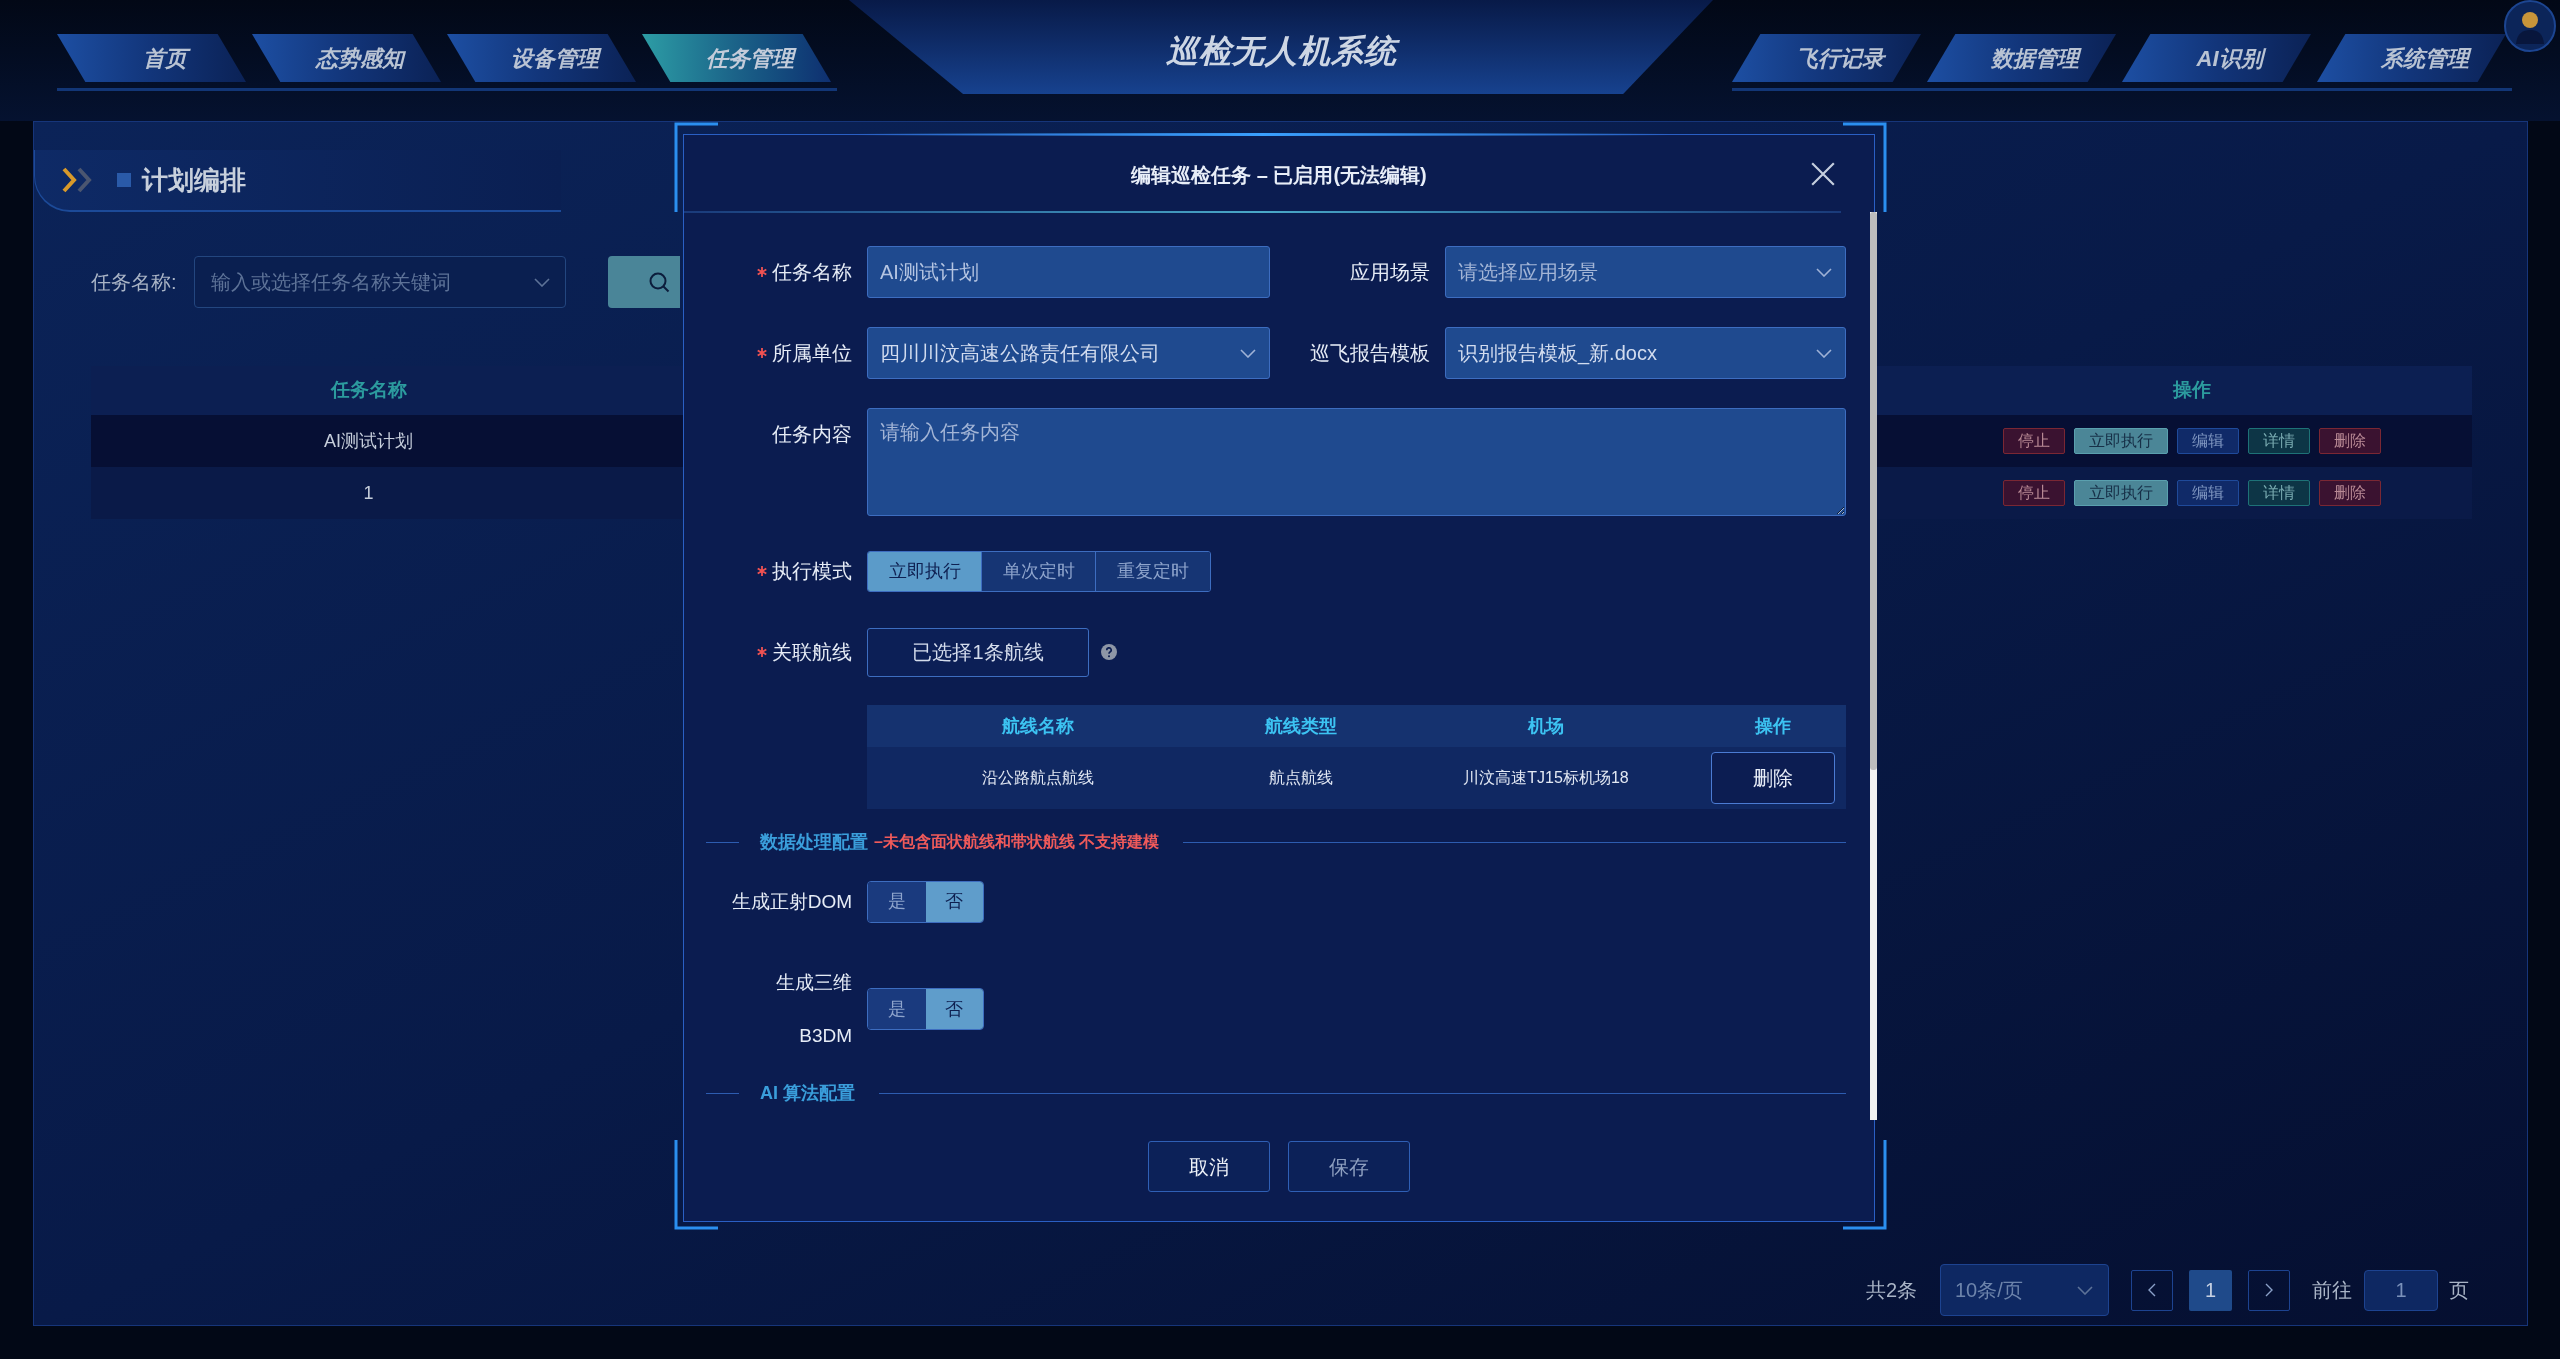 This screenshot has height=1359, width=2560. What do you see at coordinates (1038, 778) in the screenshot?
I see `table-cell-text: 沿公路航点航线` at bounding box center [1038, 778].